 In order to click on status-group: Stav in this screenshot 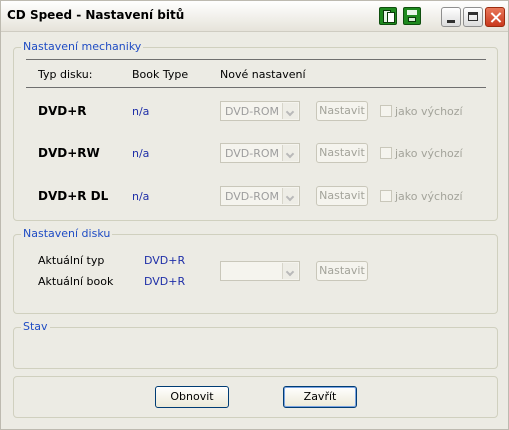, I will do `click(255, 344)`.